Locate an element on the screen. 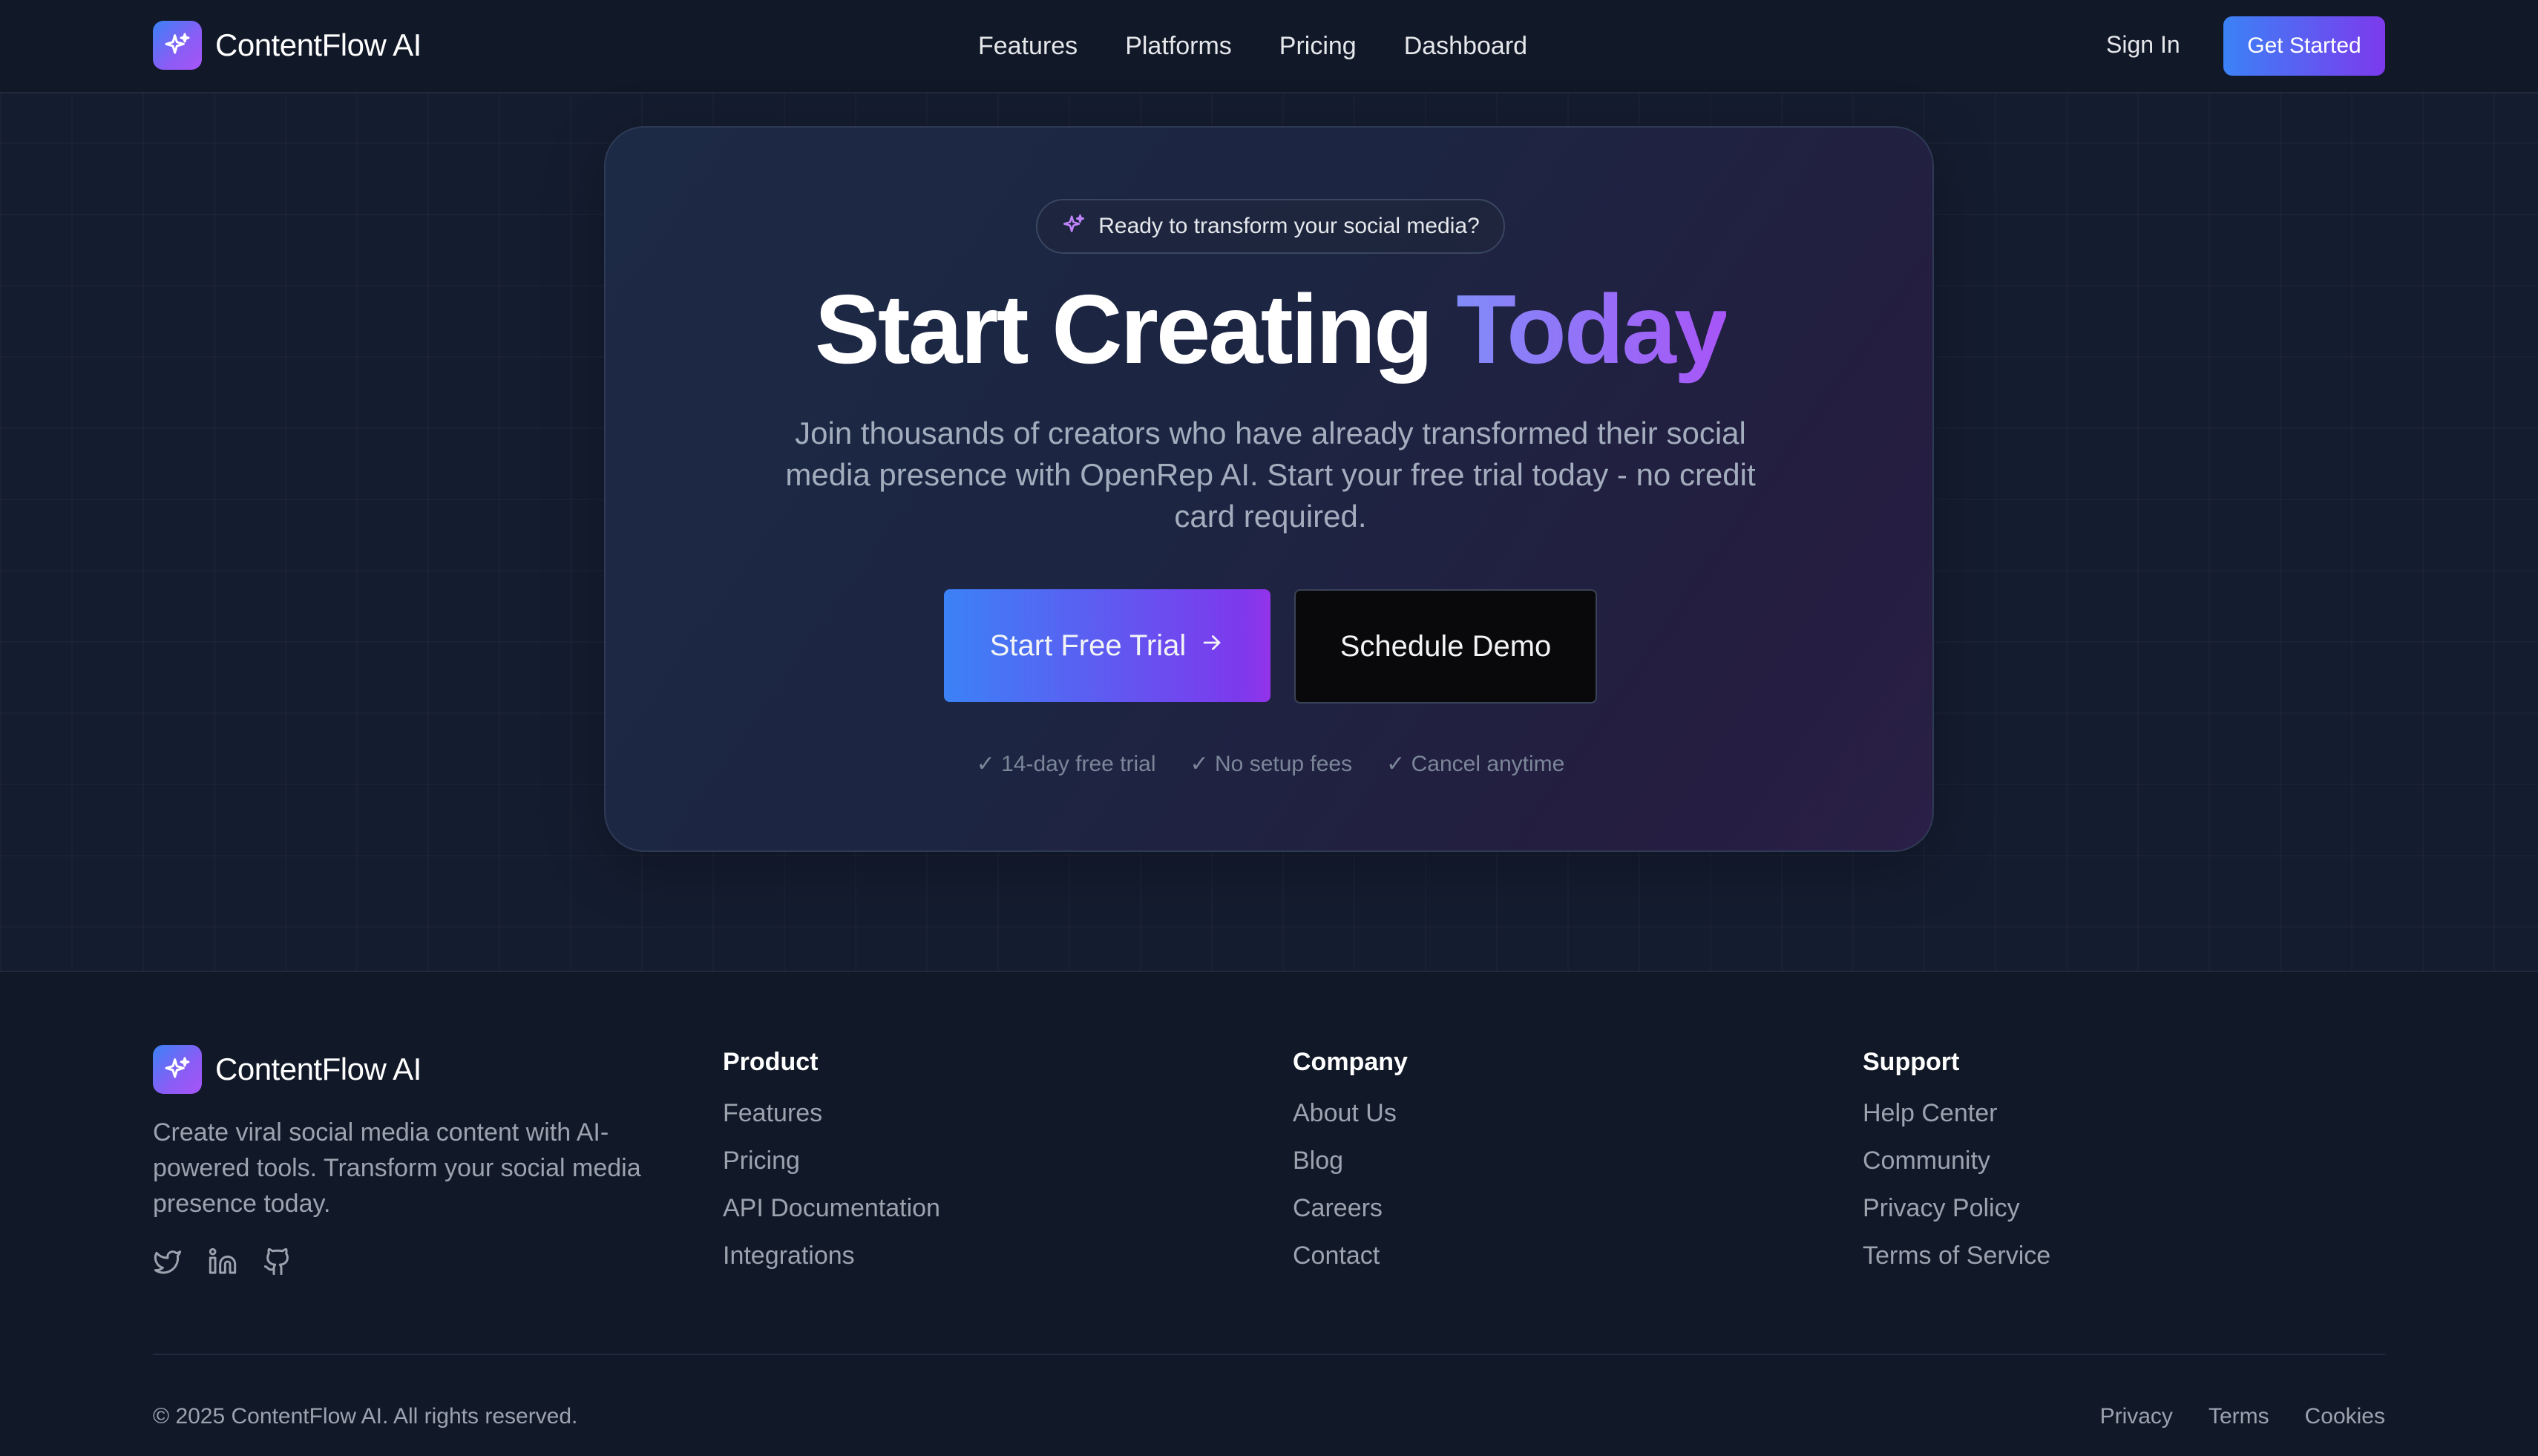  footer-column-title: Support is located at coordinates (1911, 1062).